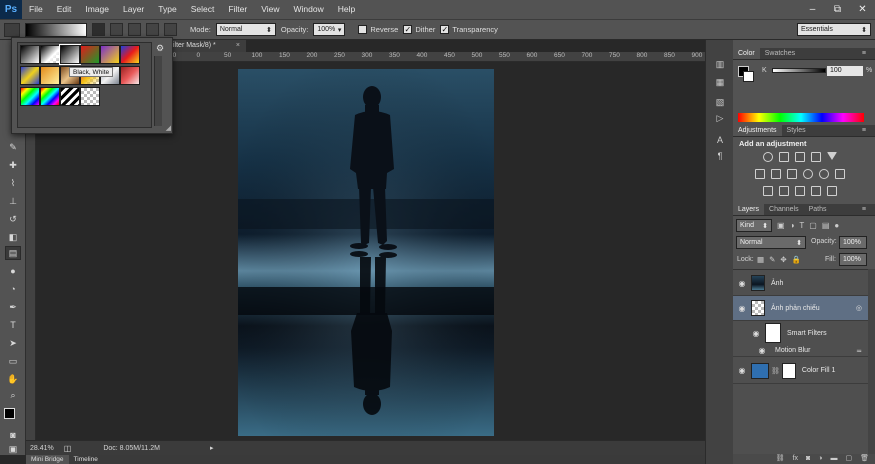  Describe the element at coordinates (56, 29) in the screenshot. I see `gradient-preview` at that location.